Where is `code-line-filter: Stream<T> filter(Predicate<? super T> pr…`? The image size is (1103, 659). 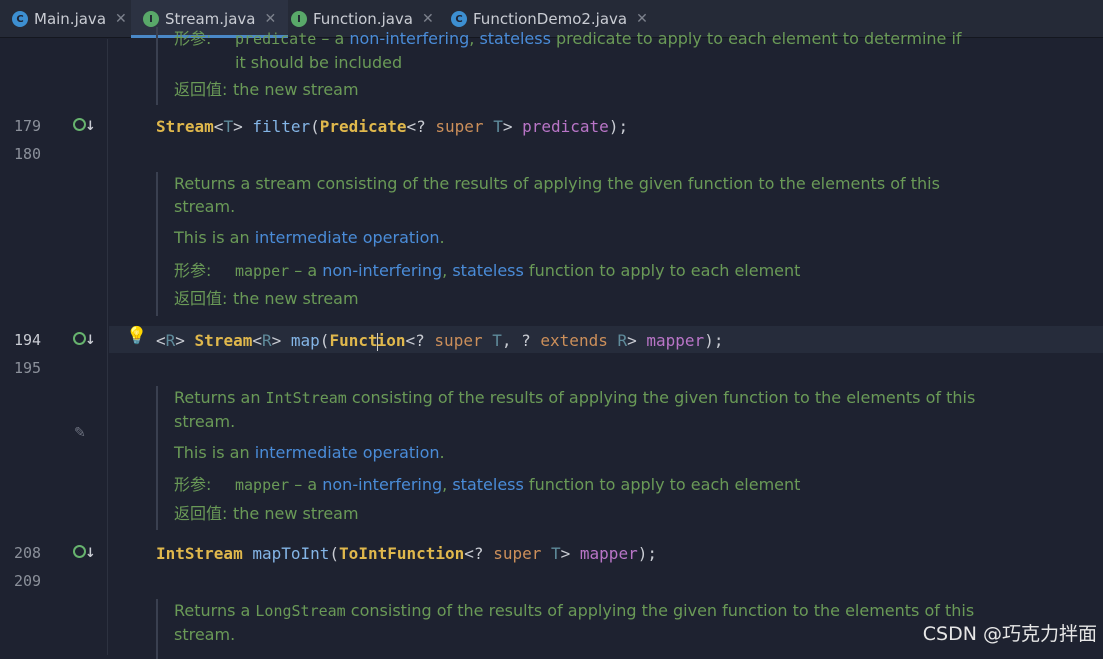
code-line-filter: Stream<T> filter(Predicate<? super T> pr… is located at coordinates (392, 126).